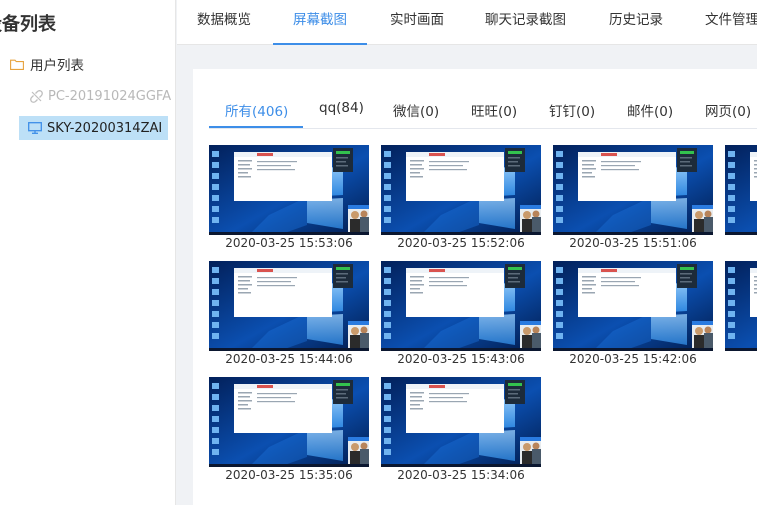  What do you see at coordinates (28, 24) in the screenshot?
I see `sidebar-title: 设备列表` at bounding box center [28, 24].